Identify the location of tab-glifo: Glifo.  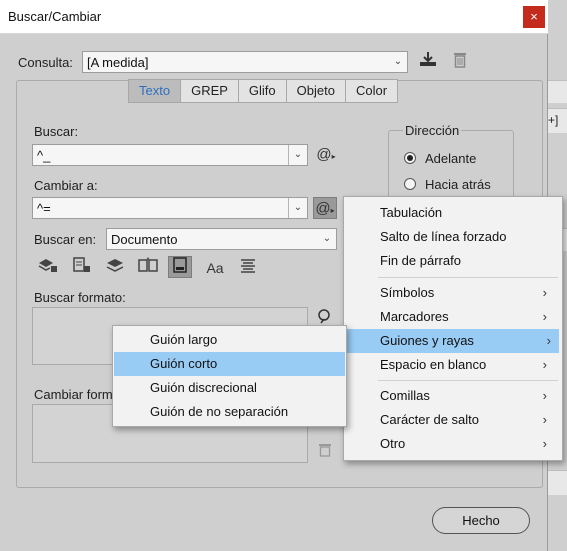
(263, 91).